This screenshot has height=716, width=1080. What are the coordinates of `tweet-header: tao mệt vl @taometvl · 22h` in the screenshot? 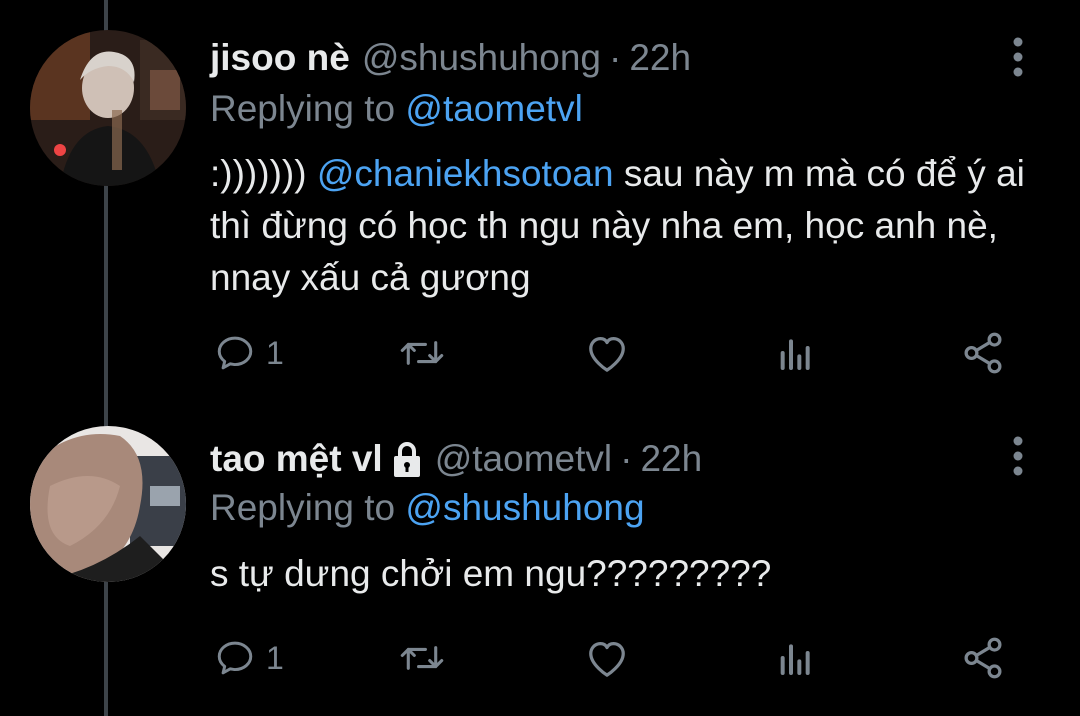 It's located at (456, 459).